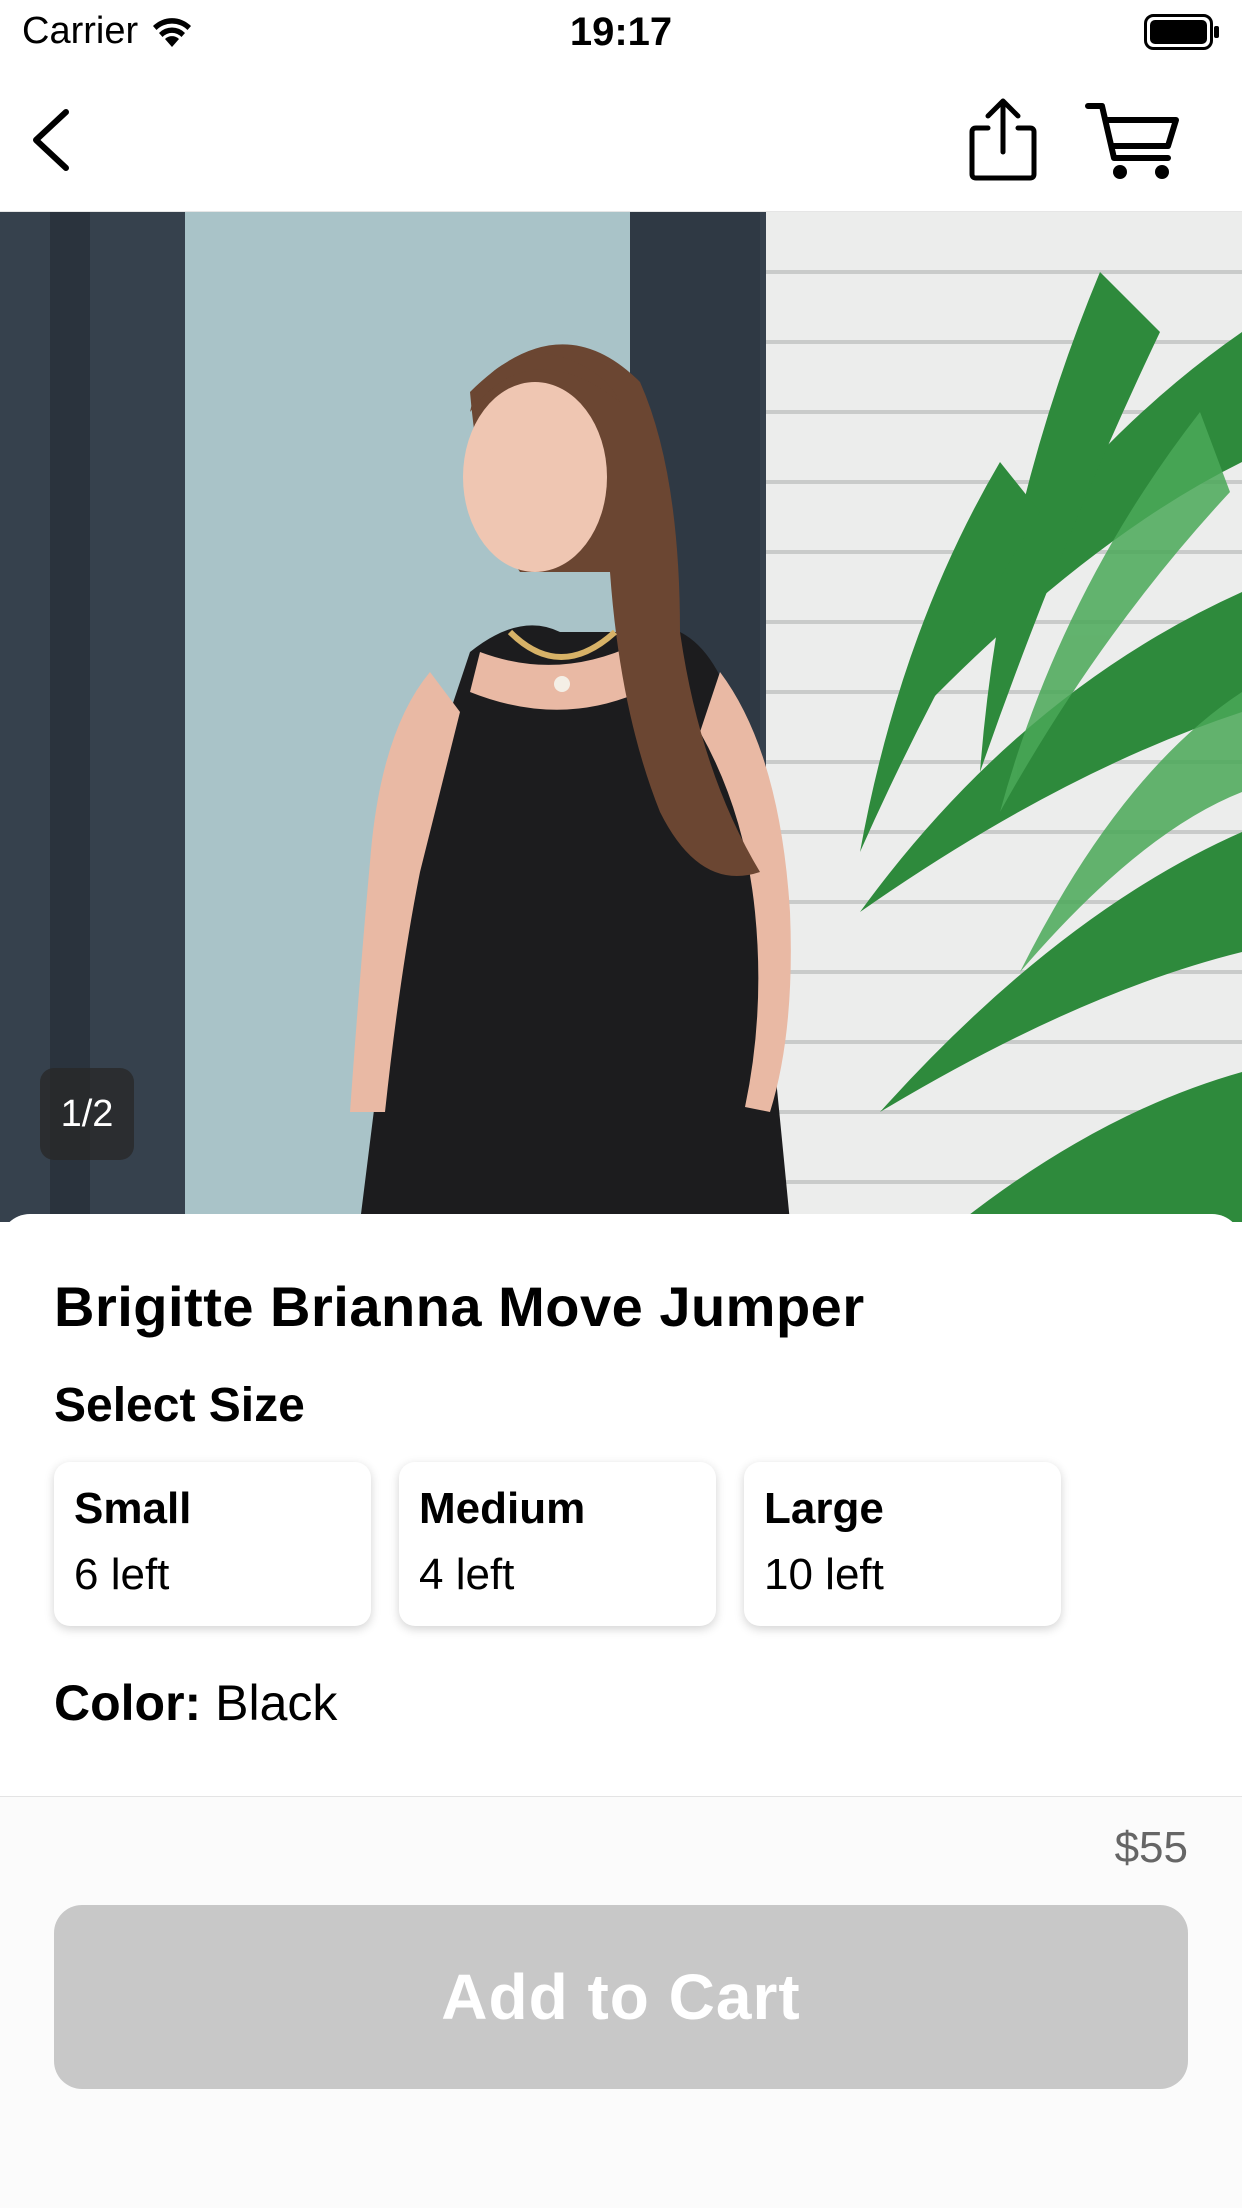 This screenshot has height=2208, width=1242. I want to click on cart-icon, so click(1134, 141).